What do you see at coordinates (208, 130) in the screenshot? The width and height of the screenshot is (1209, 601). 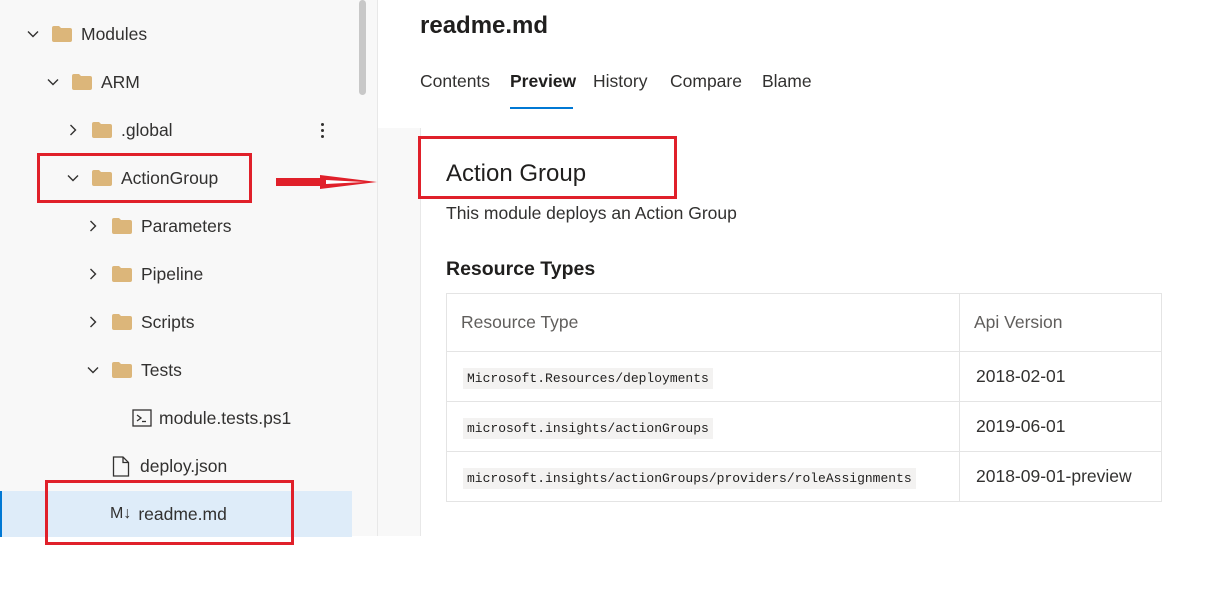 I see `tree-item-global: .global` at bounding box center [208, 130].